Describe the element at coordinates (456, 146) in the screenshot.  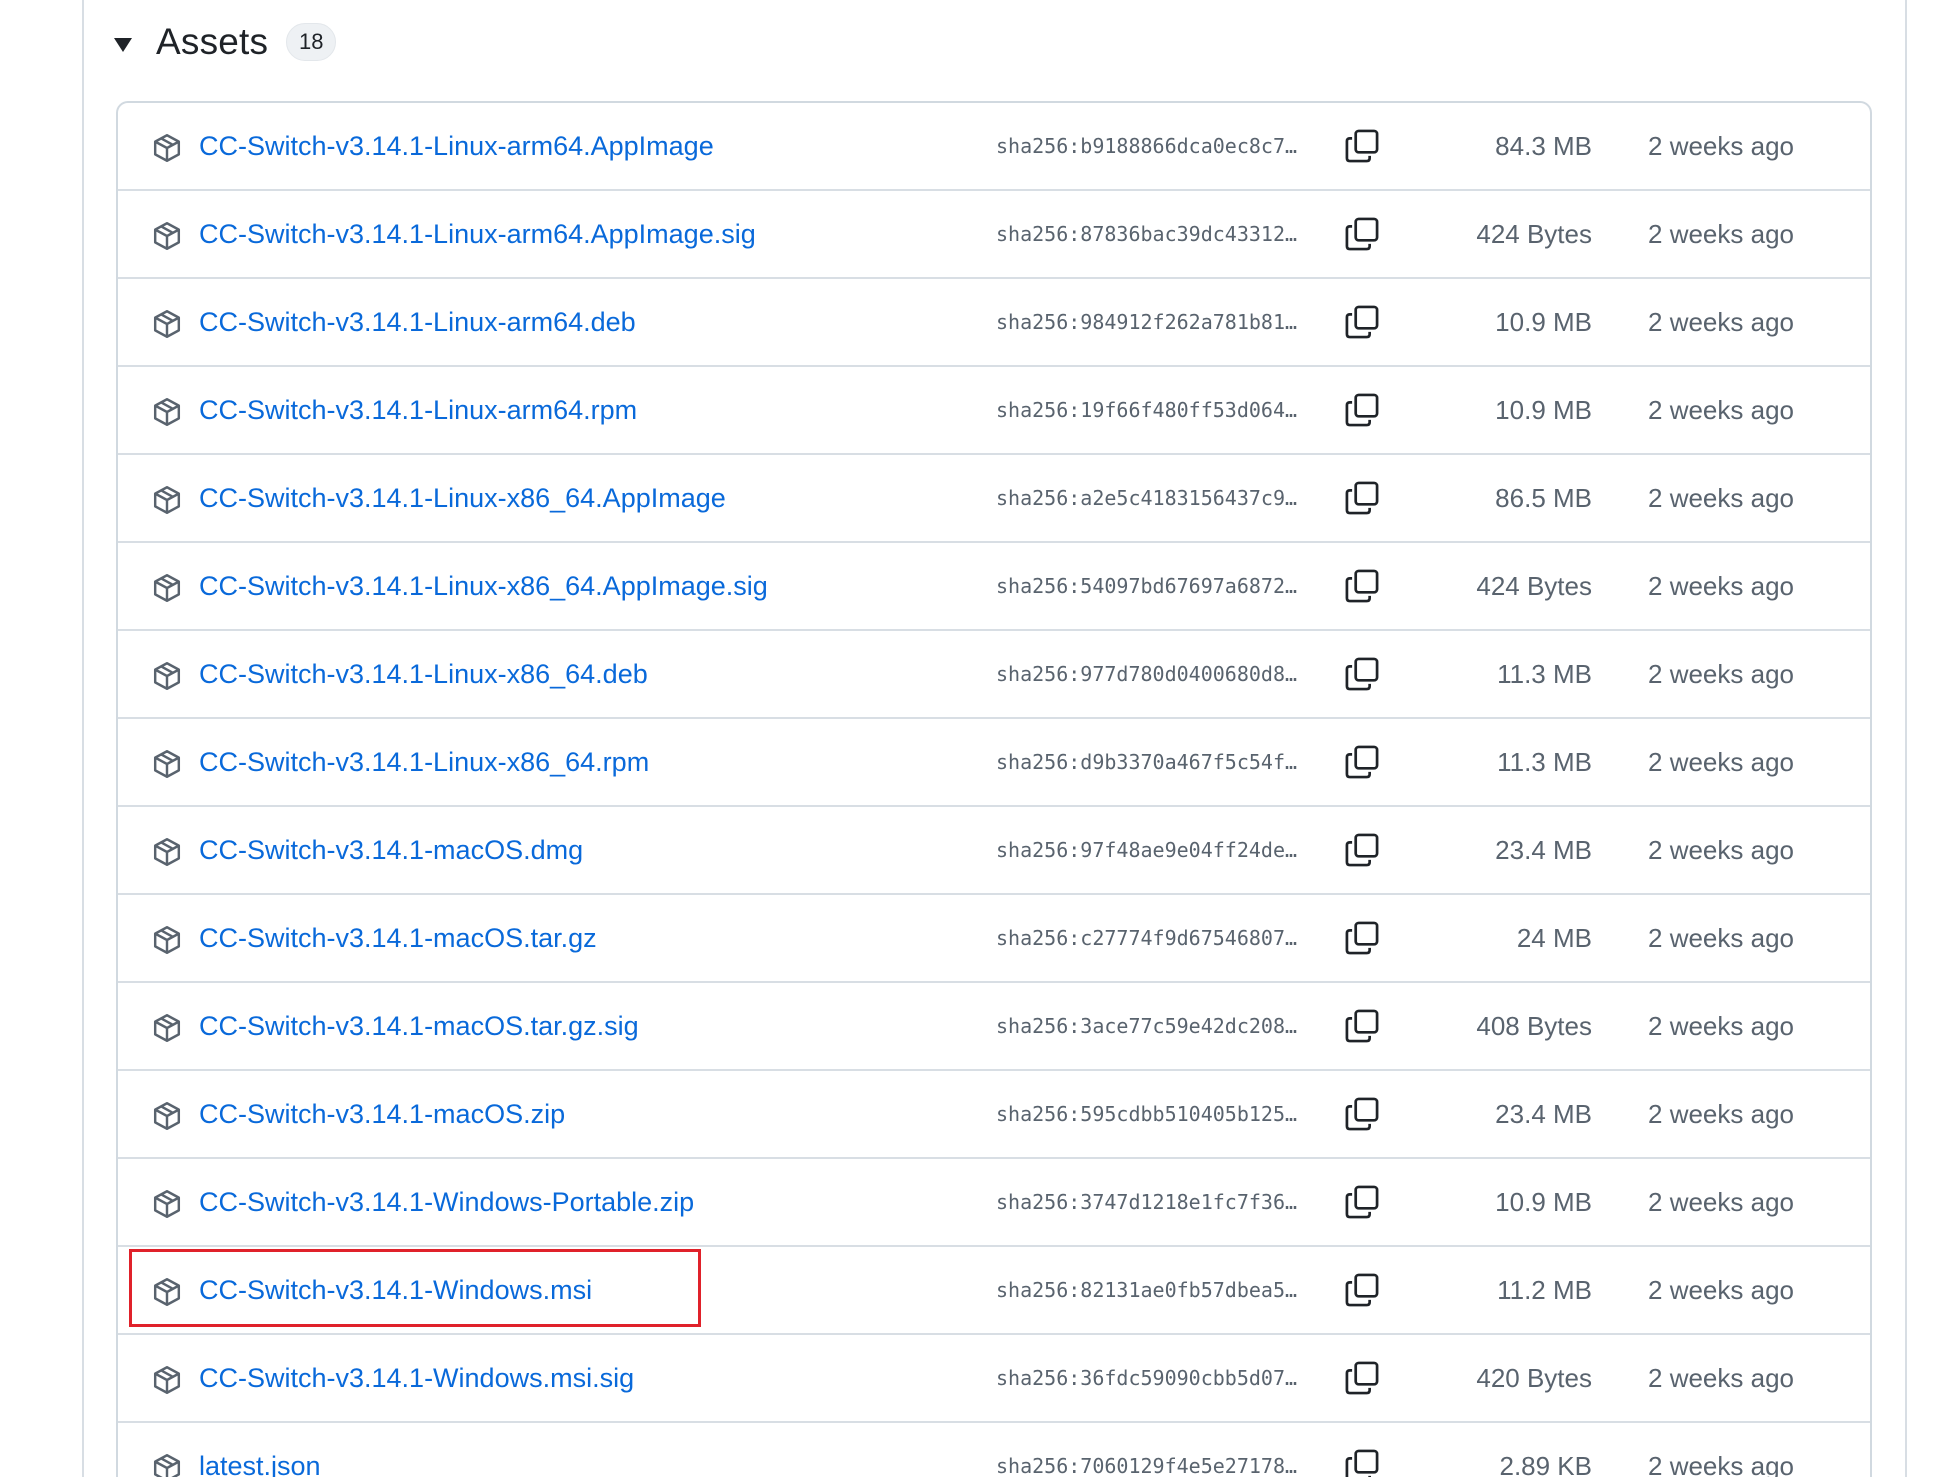
I see `asset-download-link: CC-Switch-v3.14.1-Linux-arm64.AppImage` at that location.